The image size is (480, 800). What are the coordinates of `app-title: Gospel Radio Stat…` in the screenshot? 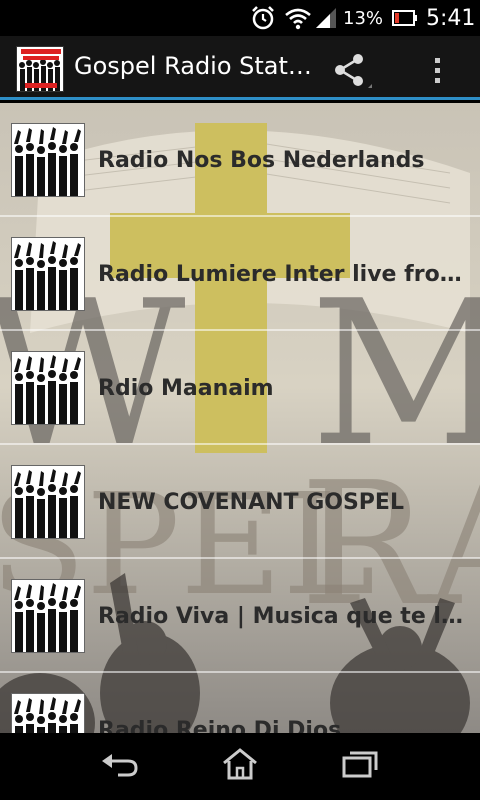 It's located at (193, 66).